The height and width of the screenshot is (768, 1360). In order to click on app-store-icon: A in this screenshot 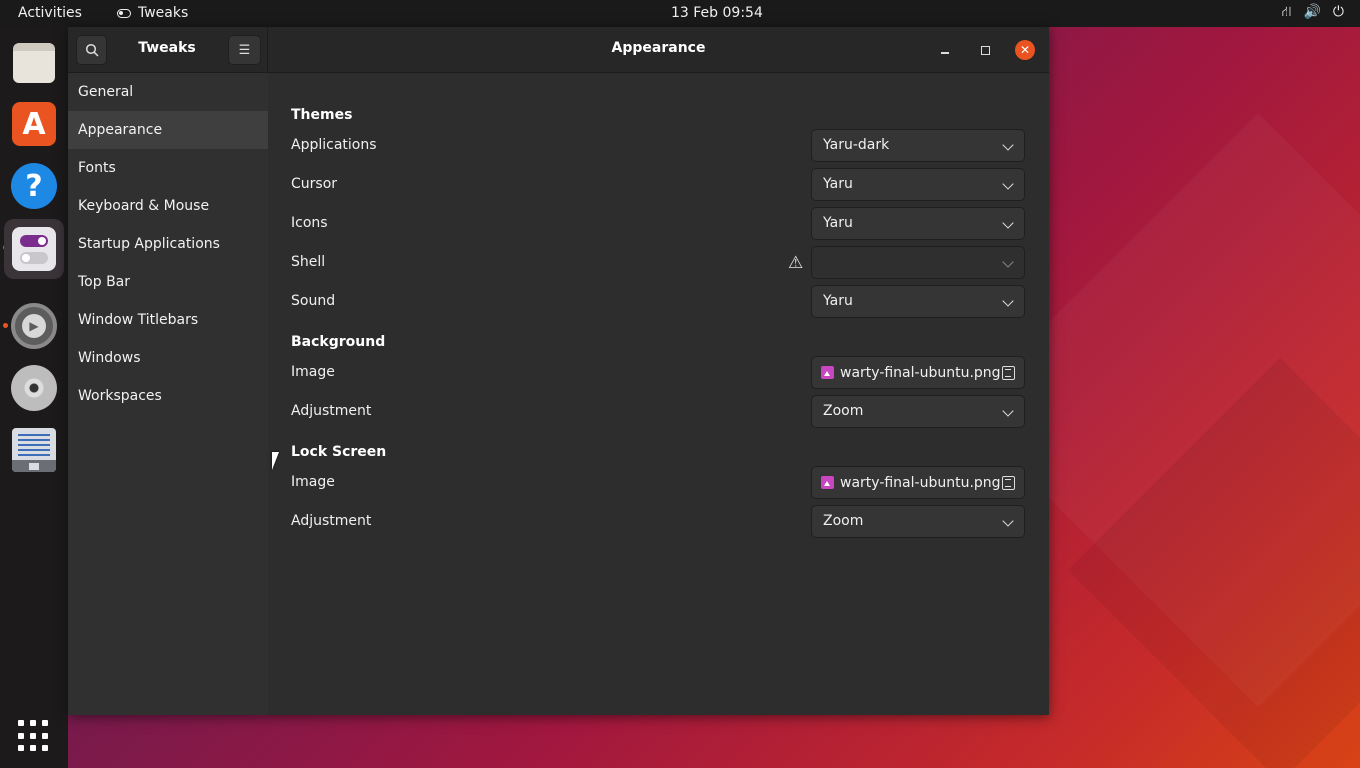, I will do `click(34, 124)`.